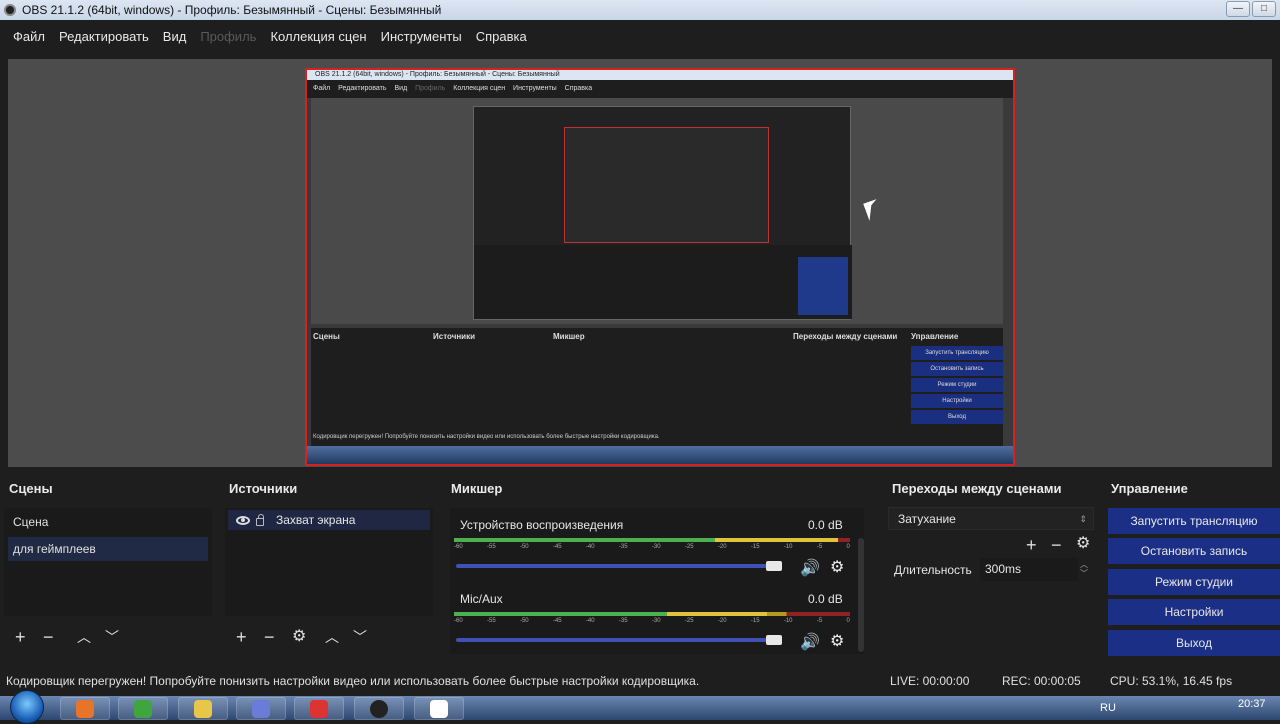 Image resolution: width=1280 pixels, height=724 pixels. What do you see at coordinates (48, 637) in the screenshot?
I see `remove-scene-button: −` at bounding box center [48, 637].